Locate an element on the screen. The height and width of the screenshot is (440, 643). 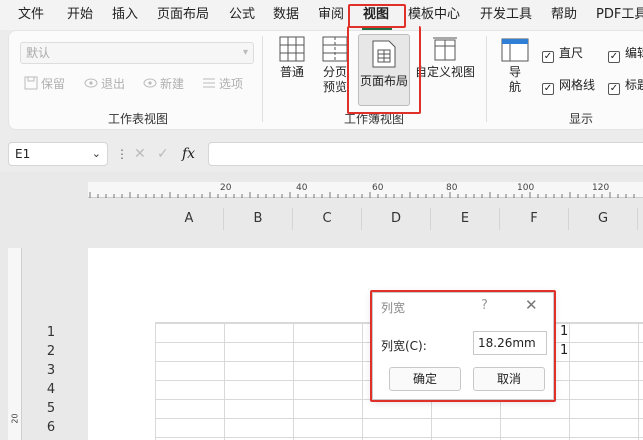
menu-view: 视图 is located at coordinates (376, 15).